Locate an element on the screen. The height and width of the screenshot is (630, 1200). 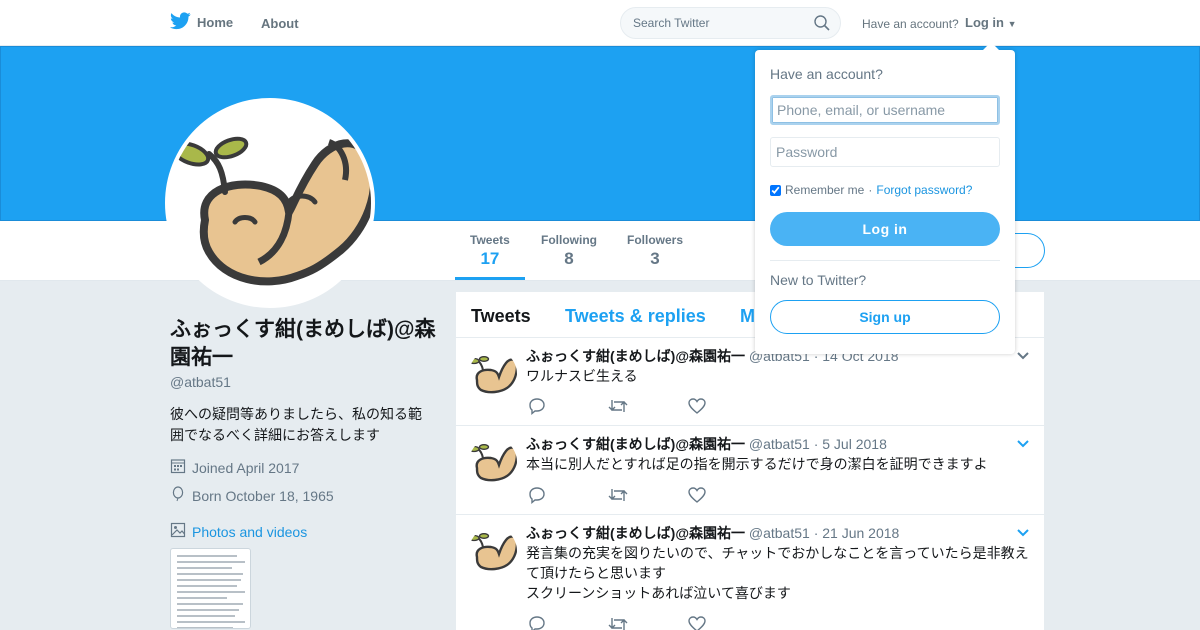
stat-label: Tweets is located at coordinates (490, 240).